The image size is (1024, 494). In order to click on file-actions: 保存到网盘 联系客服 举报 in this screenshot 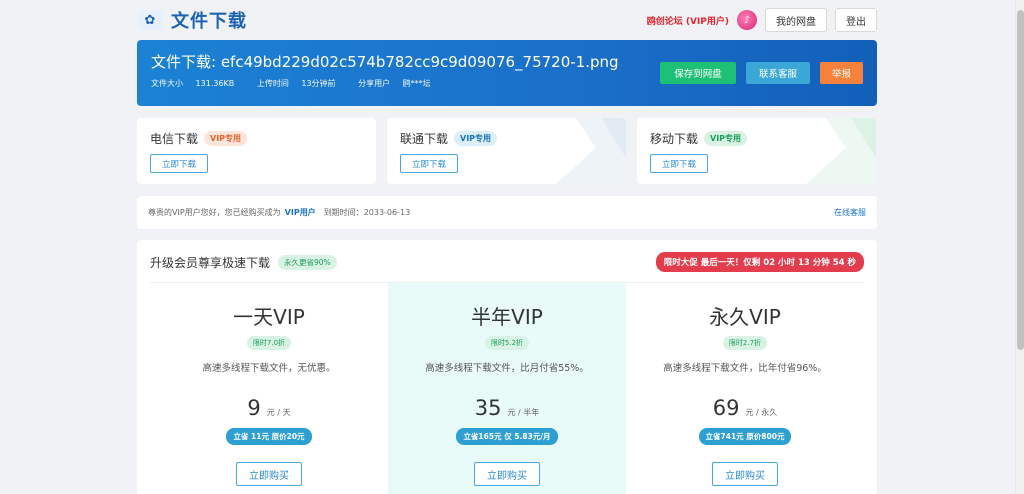, I will do `click(761, 73)`.